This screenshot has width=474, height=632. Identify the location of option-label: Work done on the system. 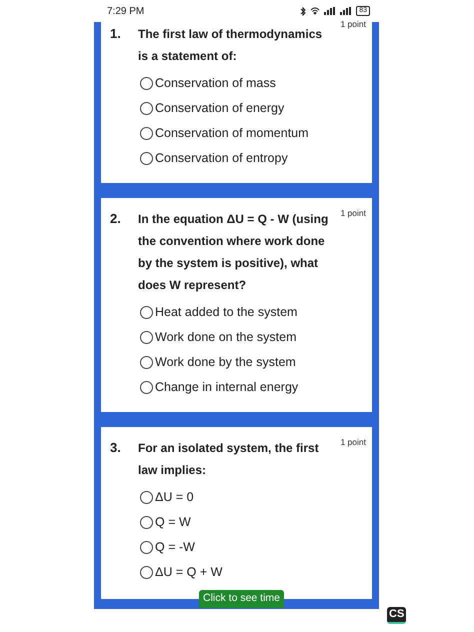
(226, 337).